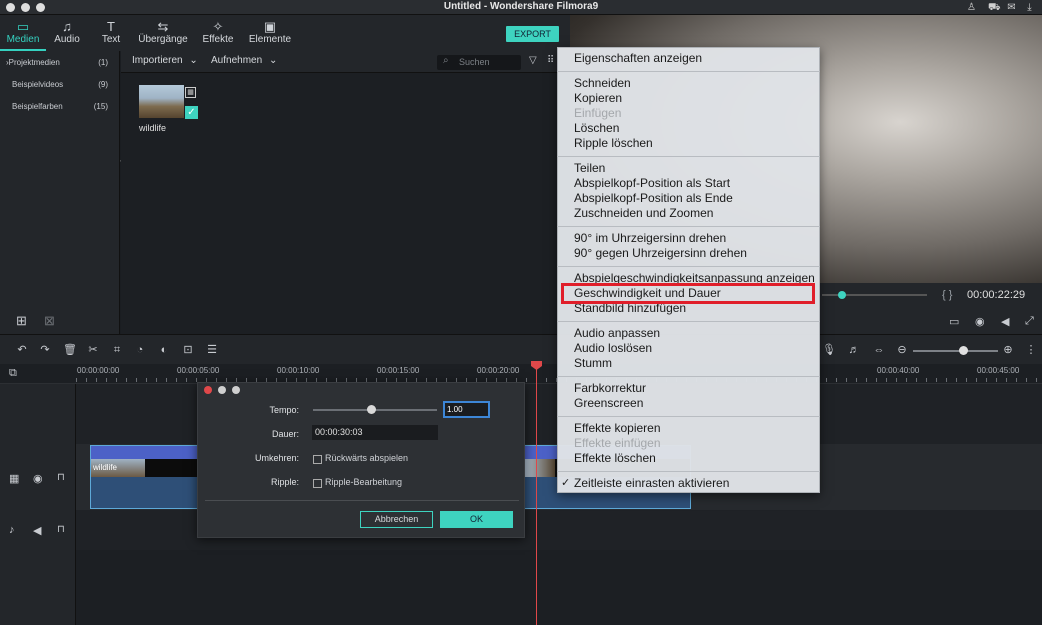 The height and width of the screenshot is (625, 1042). Describe the element at coordinates (660, 253) in the screenshot. I see `menu-item-rotate-ccw: 90° gegen Uhrzeigersinn drehen` at that location.